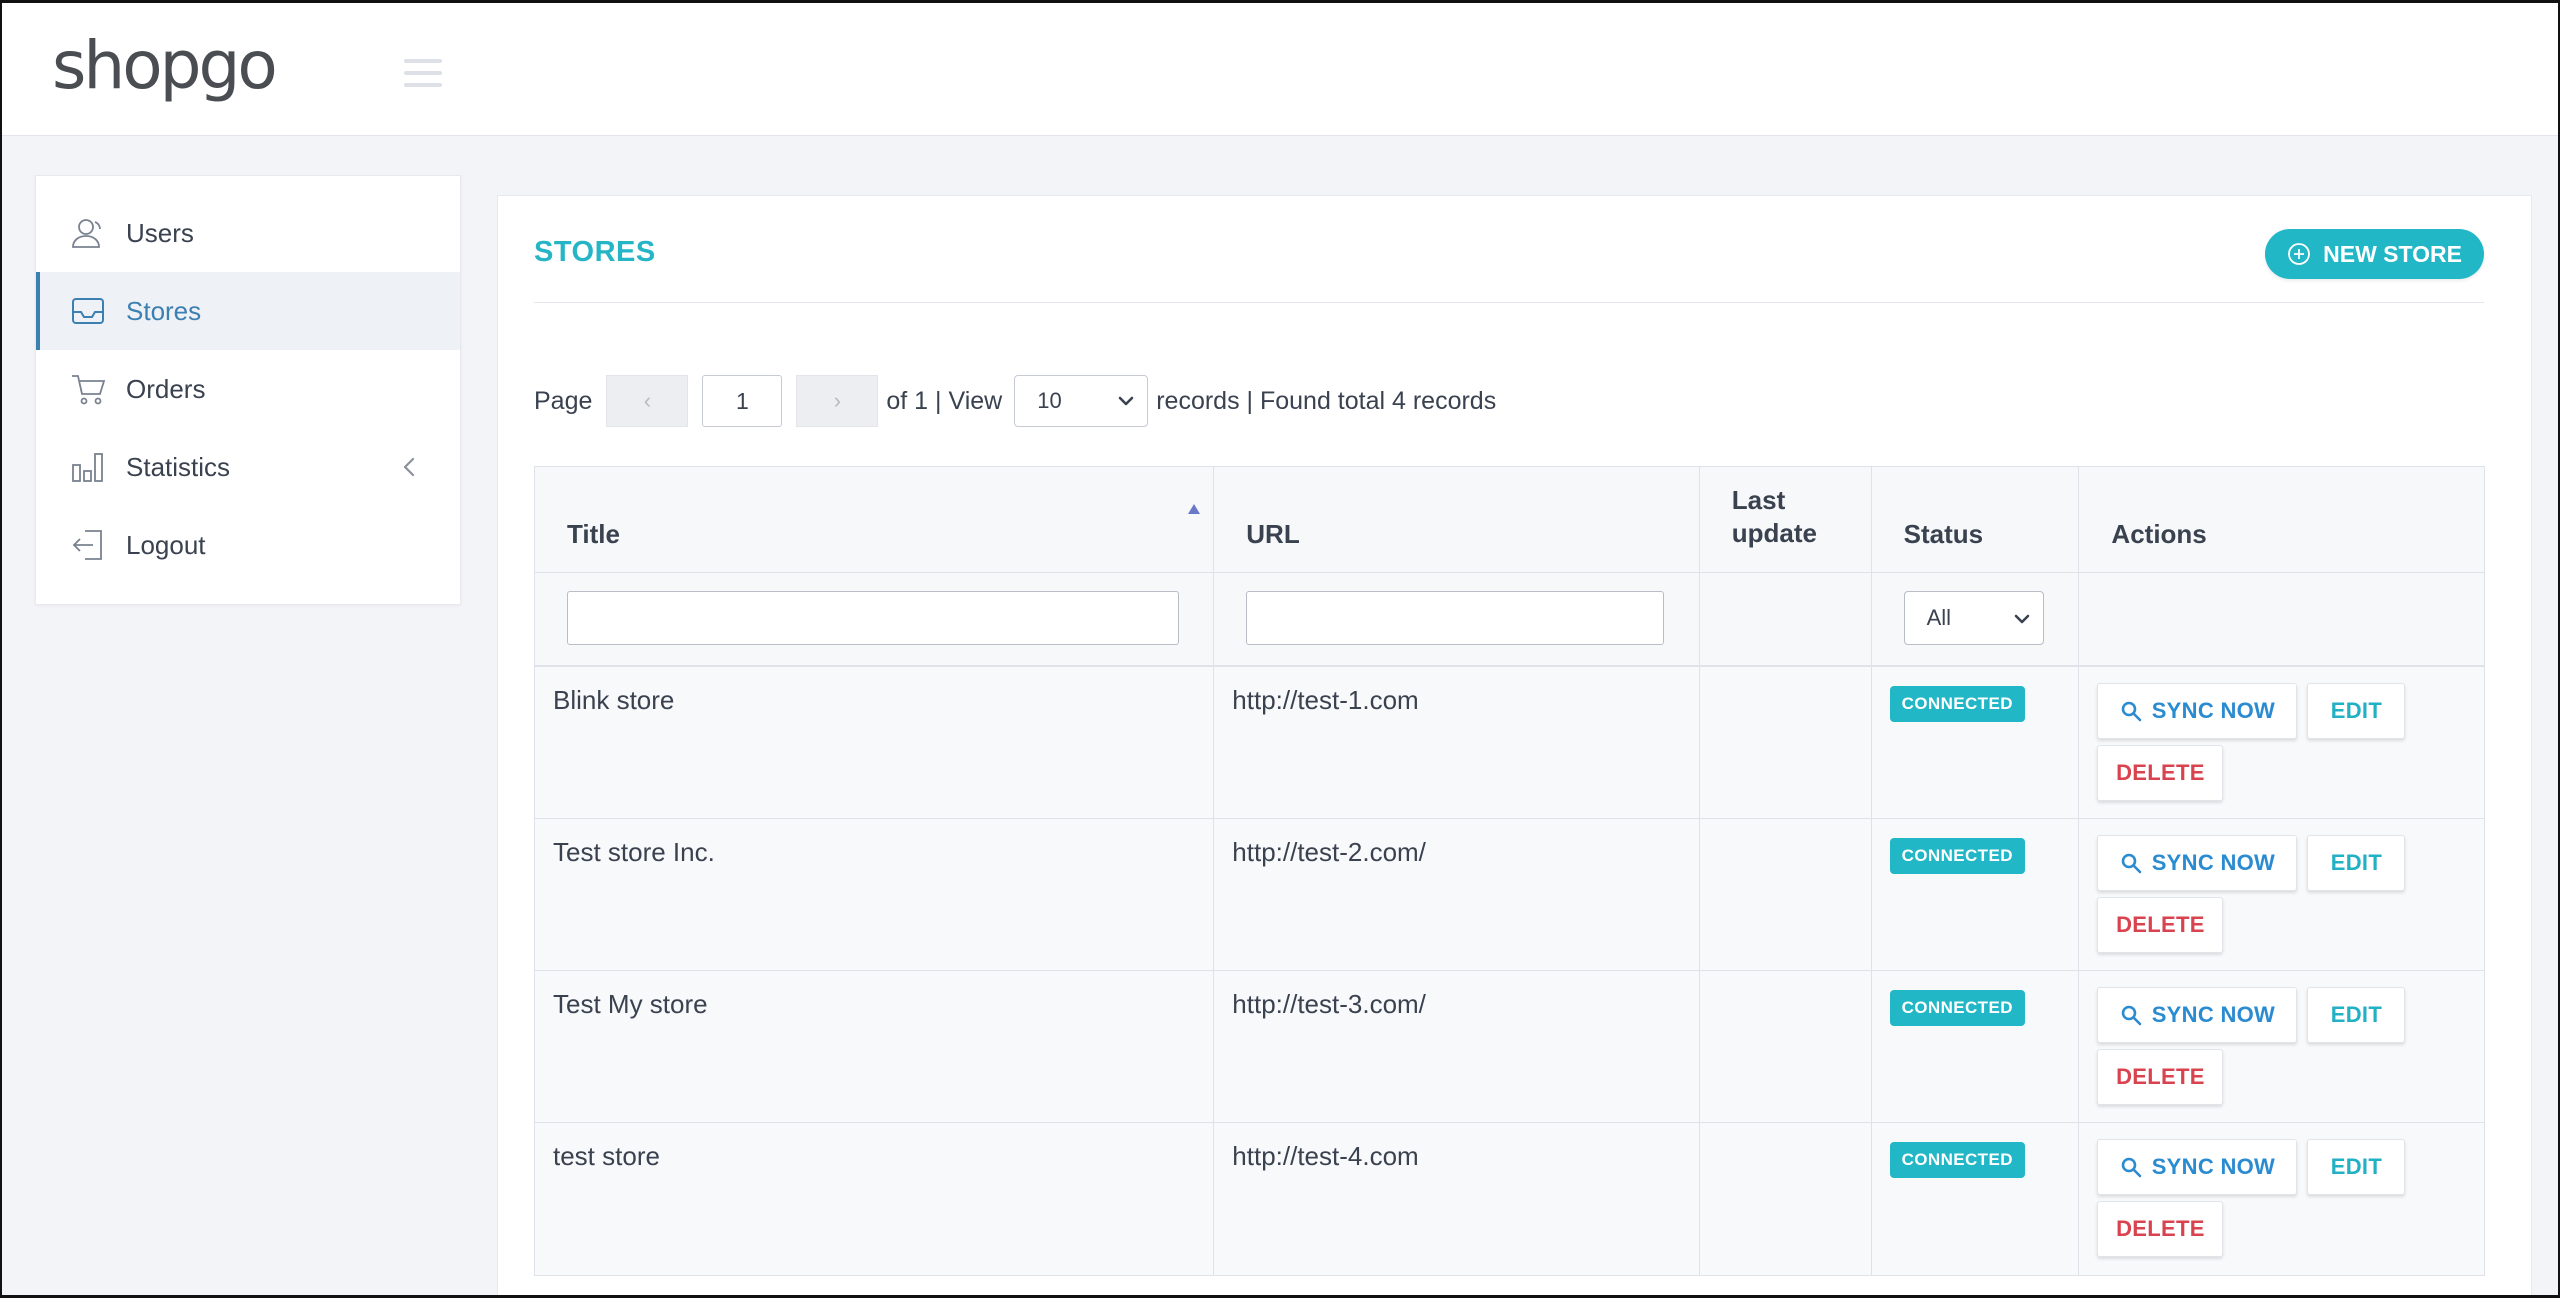 The width and height of the screenshot is (2560, 1298). Describe the element at coordinates (248, 545) in the screenshot. I see `sidebar-item-logout: Logout` at that location.